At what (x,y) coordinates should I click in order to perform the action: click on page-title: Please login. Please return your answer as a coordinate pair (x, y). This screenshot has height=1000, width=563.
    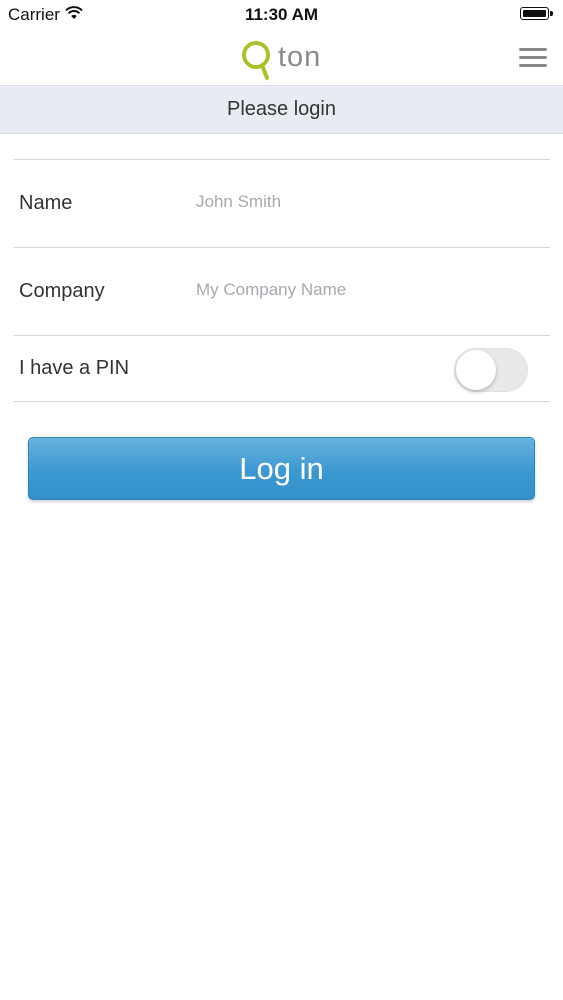
    Looking at the image, I should click on (281, 109).